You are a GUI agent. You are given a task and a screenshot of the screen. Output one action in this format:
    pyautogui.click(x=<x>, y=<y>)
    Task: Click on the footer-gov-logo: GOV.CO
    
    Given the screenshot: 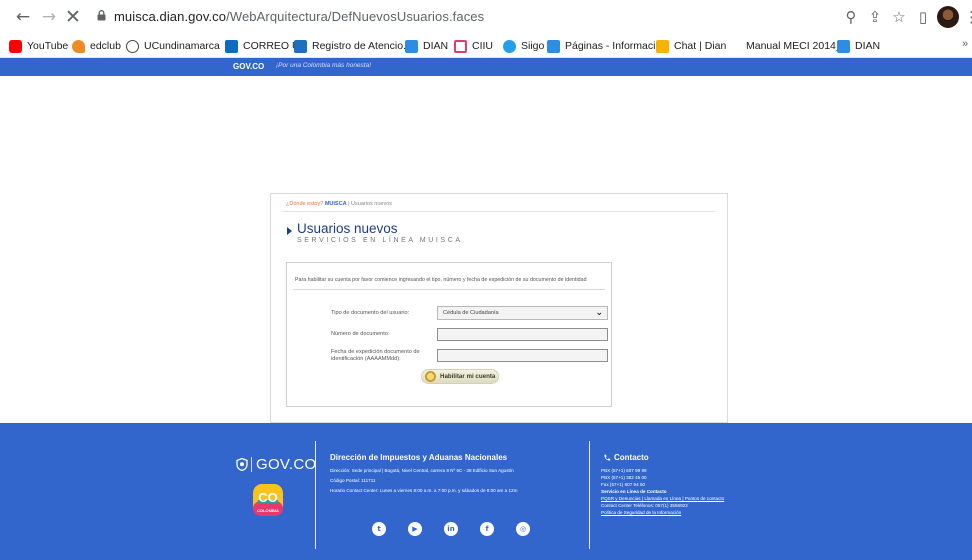 What is the action you would take?
    pyautogui.click(x=276, y=464)
    